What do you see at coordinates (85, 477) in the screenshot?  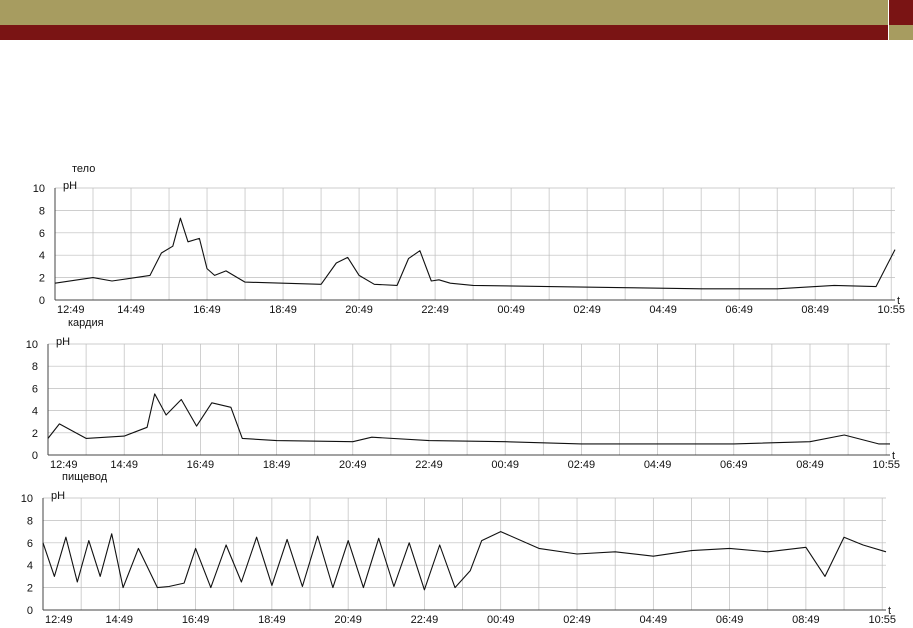 I see `chart-title: пищевод` at bounding box center [85, 477].